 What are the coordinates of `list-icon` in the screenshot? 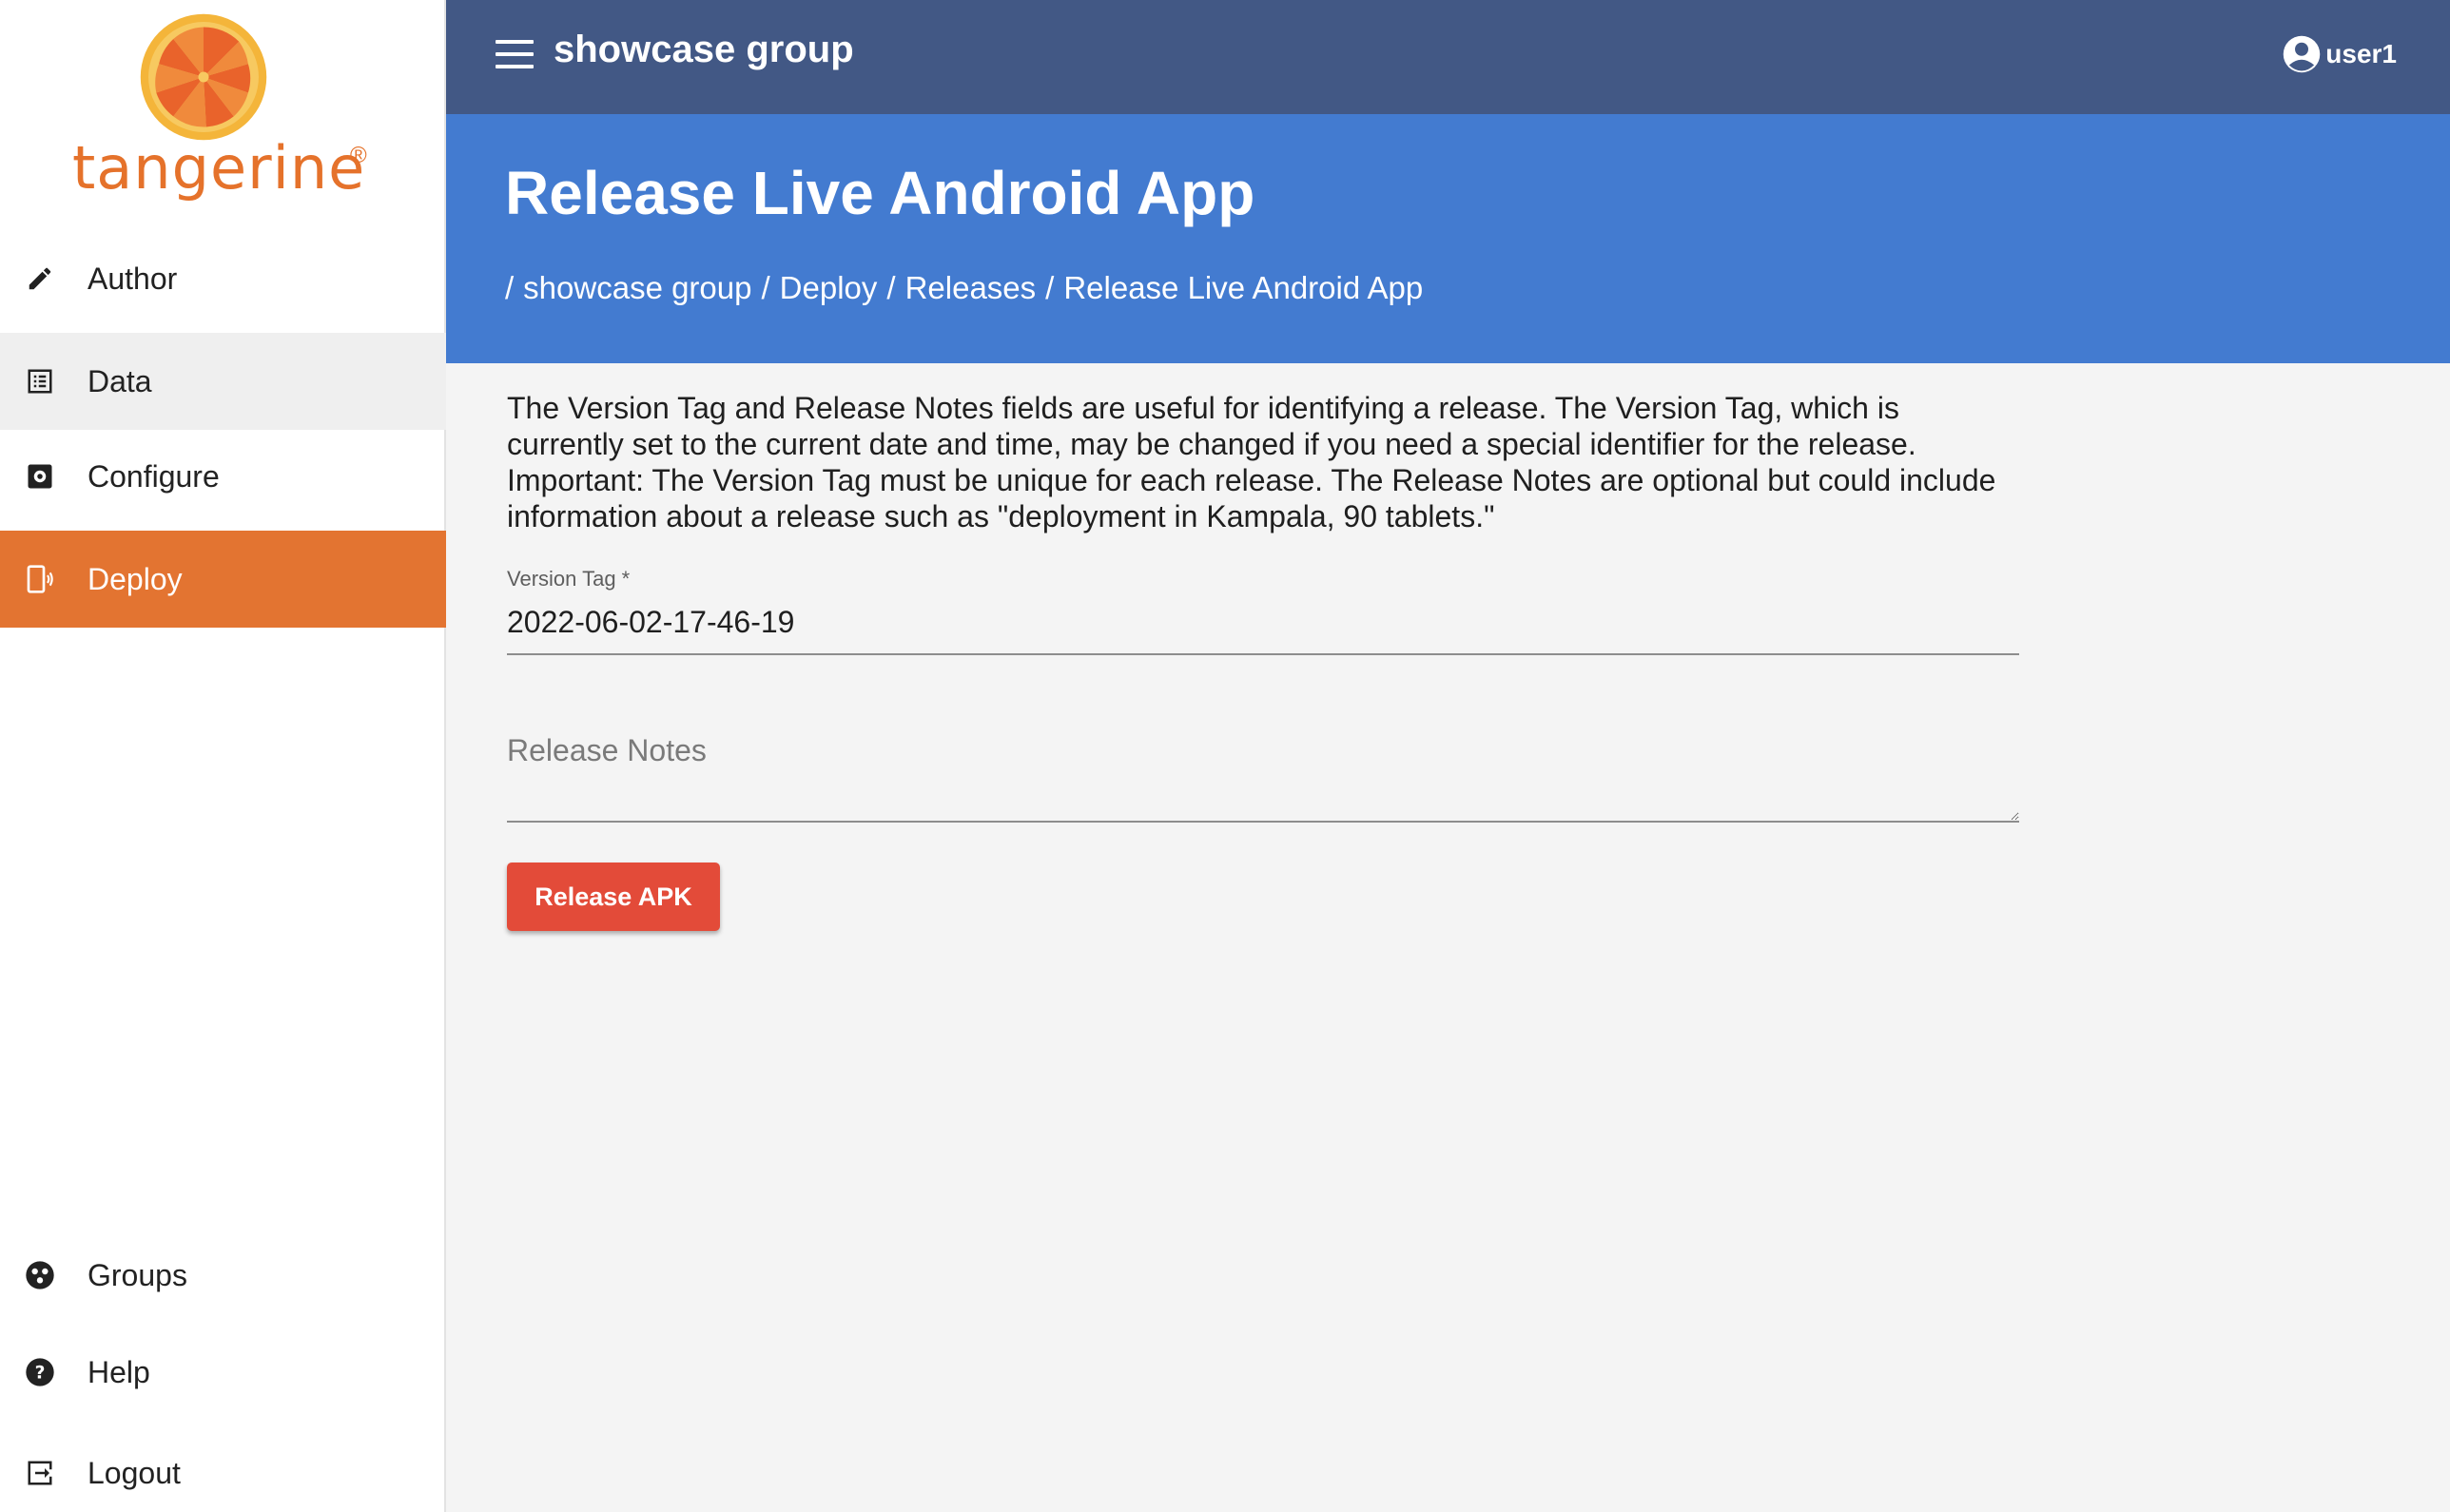 It's located at (40, 381).